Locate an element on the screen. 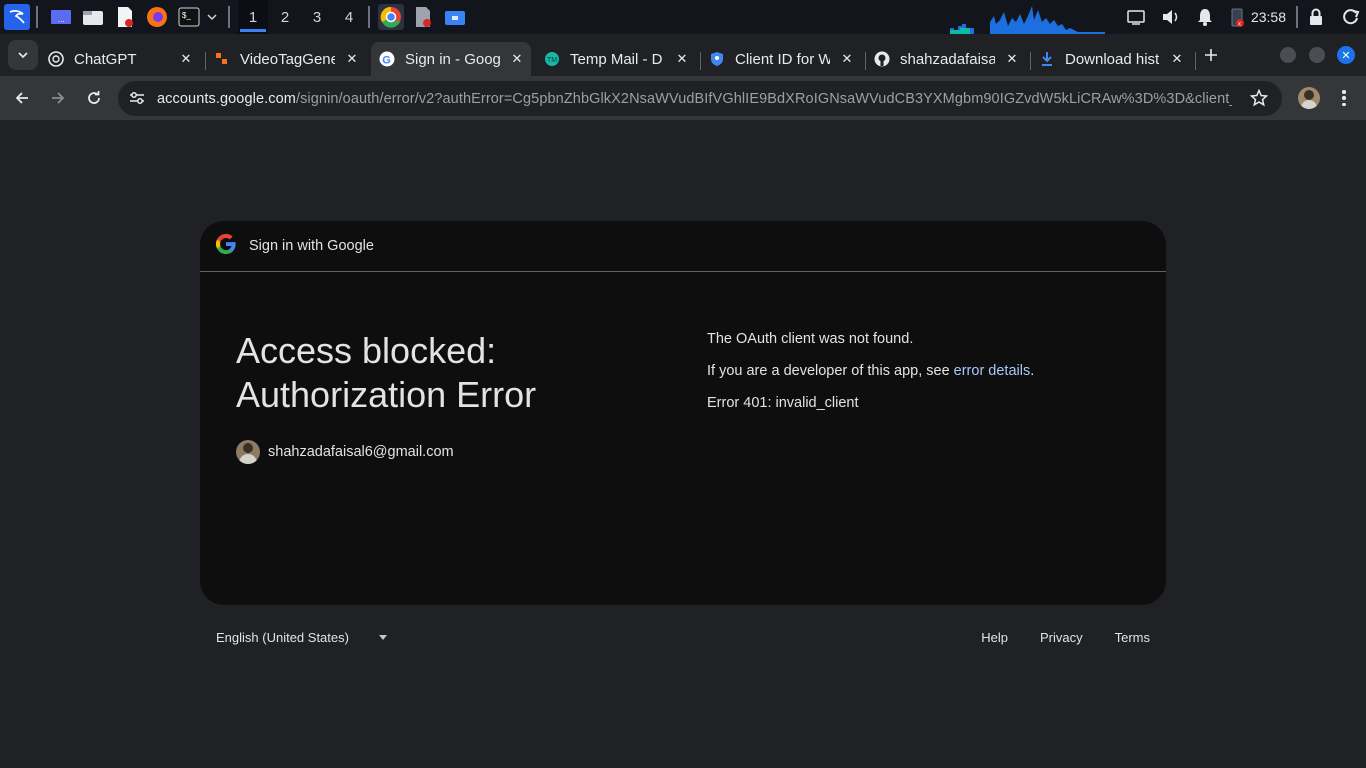 This screenshot has width=1366, height=768. volume-icon is located at coordinates (1171, 17).